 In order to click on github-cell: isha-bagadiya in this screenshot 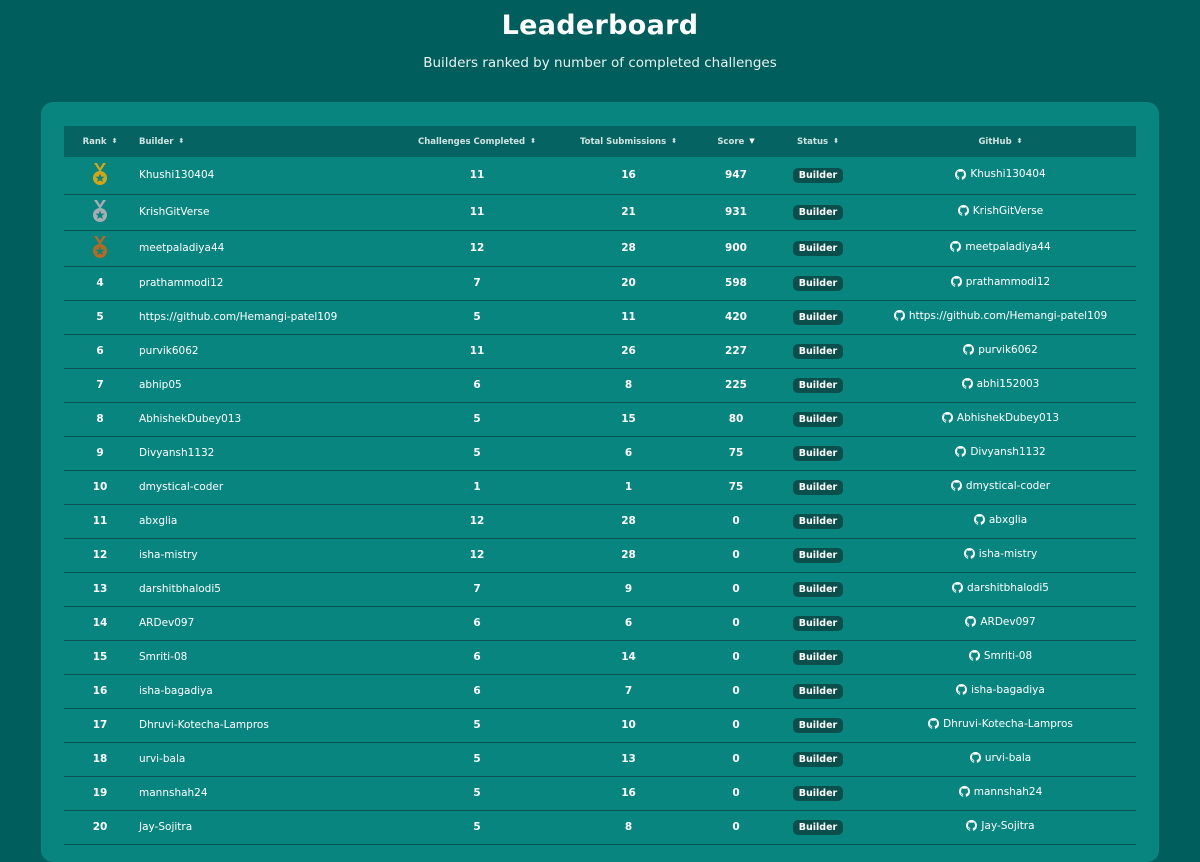, I will do `click(1000, 691)`.